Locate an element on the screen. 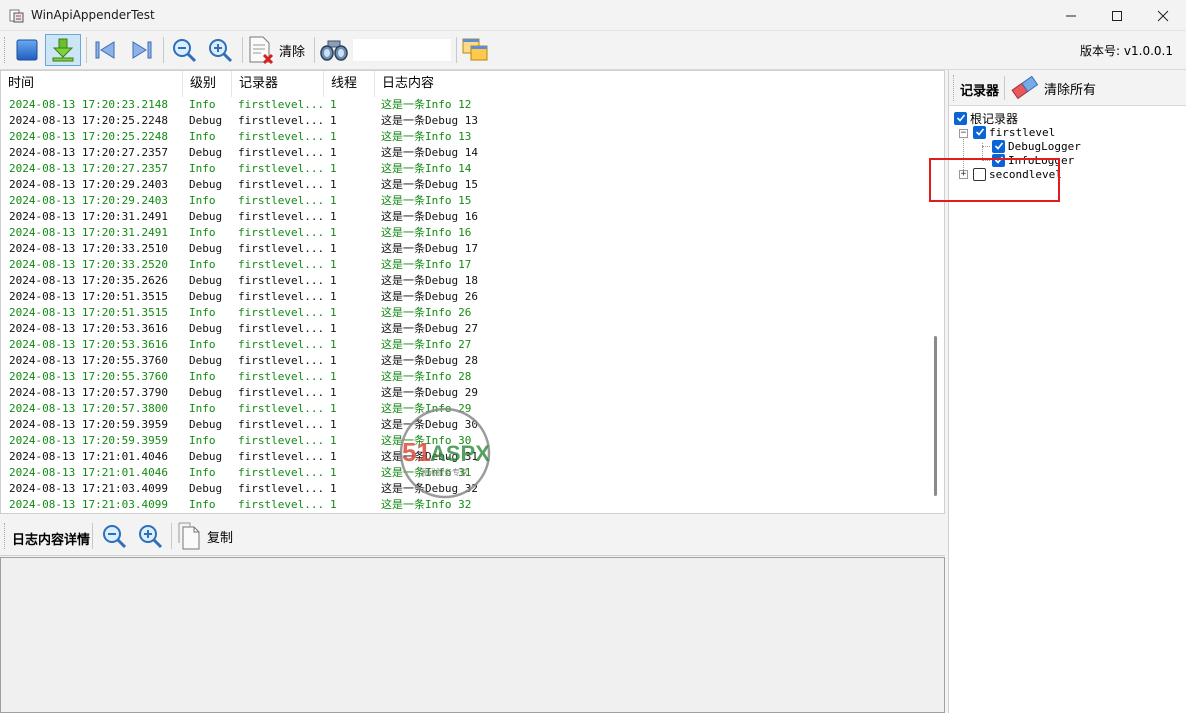 This screenshot has width=1186, height=713. column-header-time: 时间 is located at coordinates (92, 84).